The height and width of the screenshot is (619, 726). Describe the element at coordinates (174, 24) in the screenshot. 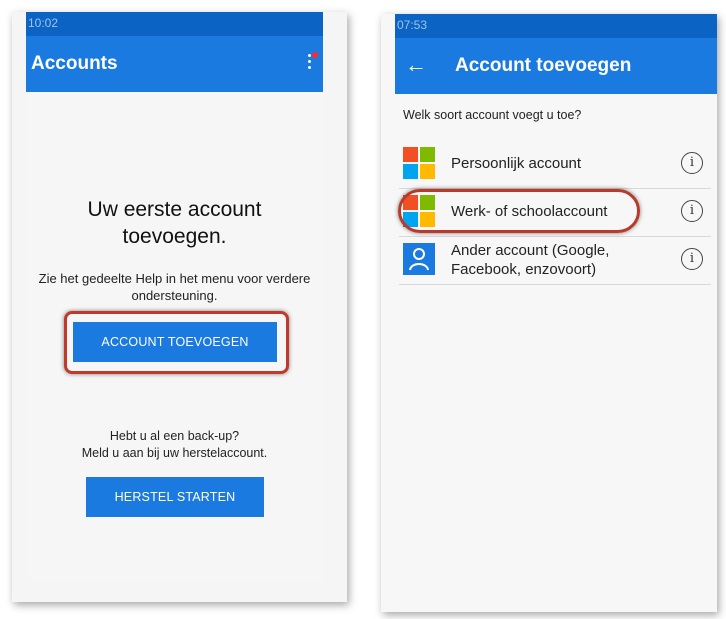

I see `status-bar: 10:02` at that location.